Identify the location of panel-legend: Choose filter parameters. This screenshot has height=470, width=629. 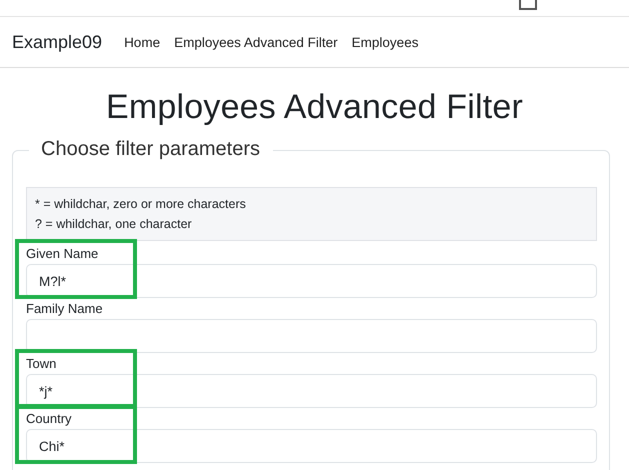
(151, 149).